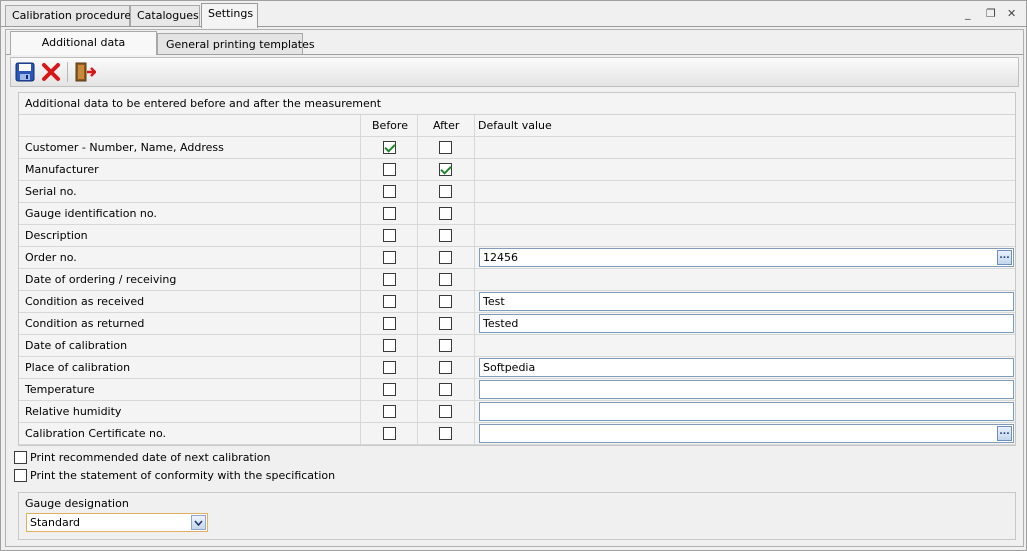 The image size is (1027, 551). Describe the element at coordinates (390, 125) in the screenshot. I see `header-before: Before` at that location.